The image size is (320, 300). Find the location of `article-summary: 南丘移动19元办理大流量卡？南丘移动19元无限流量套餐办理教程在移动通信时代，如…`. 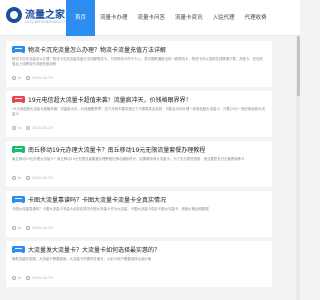

article-summary: 南丘移动19元办理大流量卡？南丘移动19元无限流量套餐办理教程在移动通信时代，如… is located at coordinates (128, 159).